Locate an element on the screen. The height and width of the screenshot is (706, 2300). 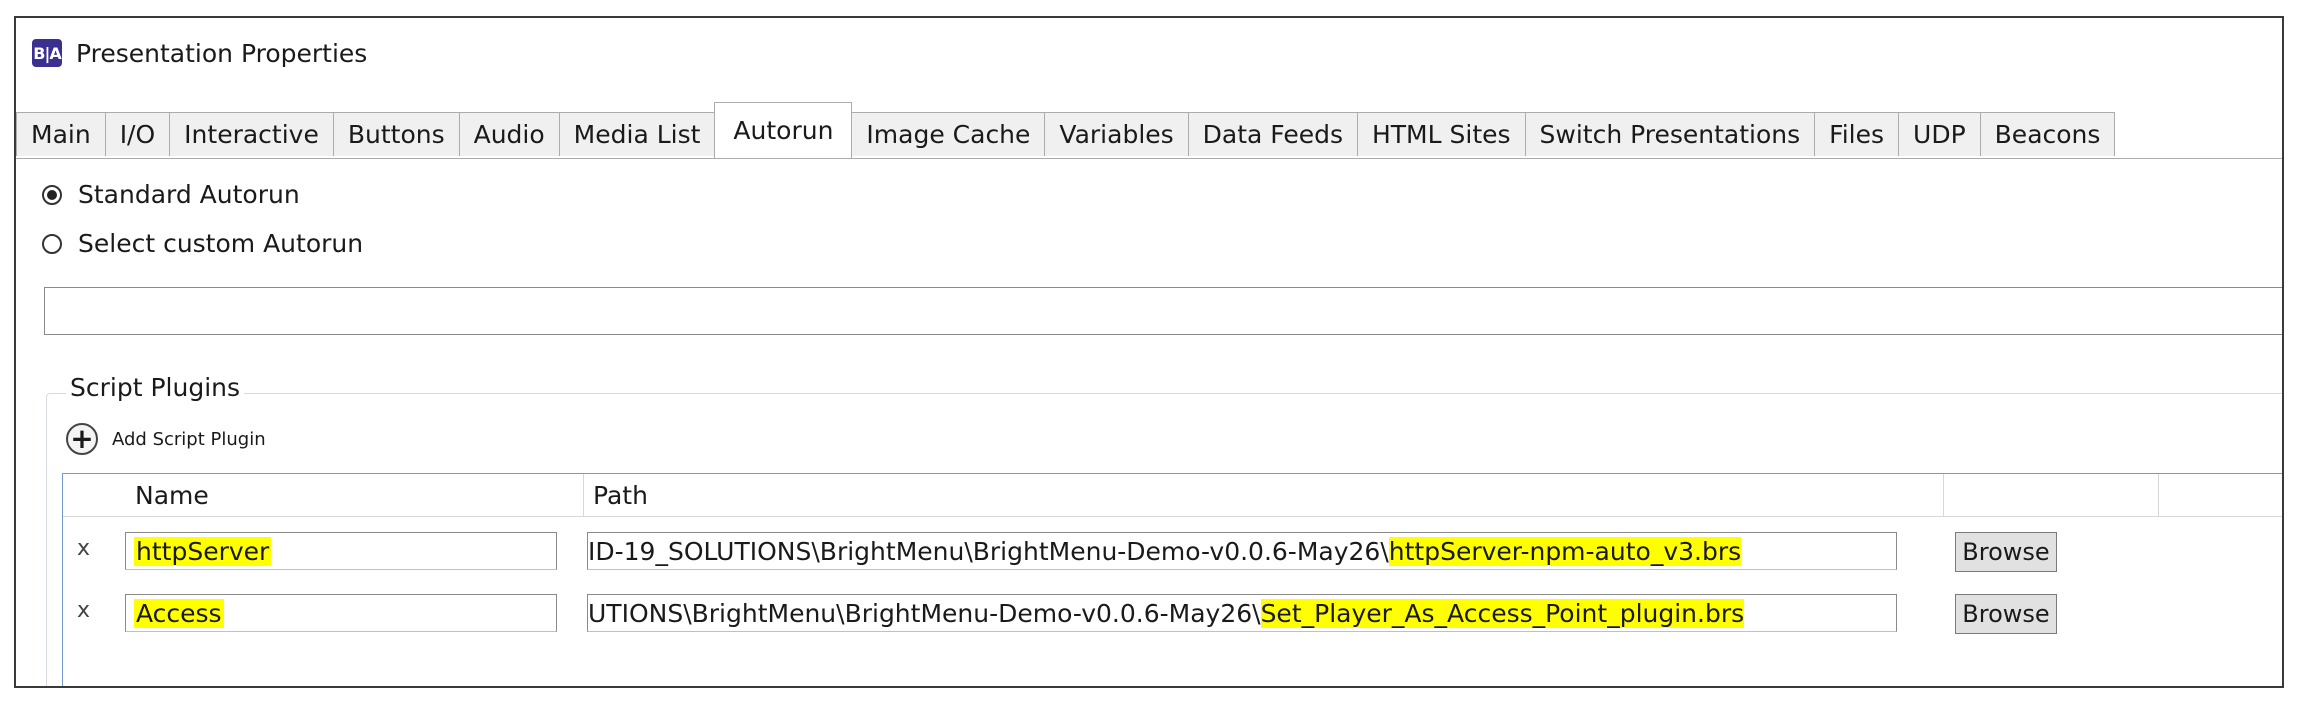
tab-autorun: Autorun is located at coordinates (783, 130).